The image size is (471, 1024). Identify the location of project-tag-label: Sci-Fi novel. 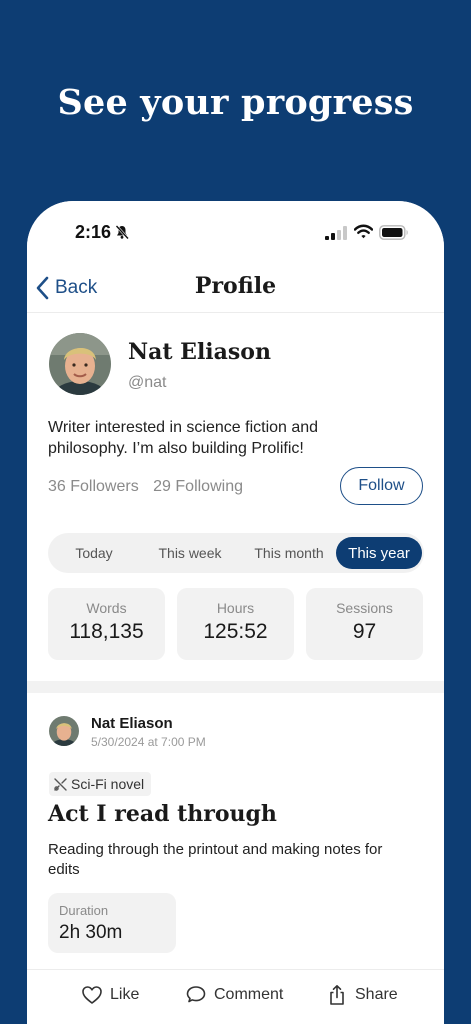
(108, 784).